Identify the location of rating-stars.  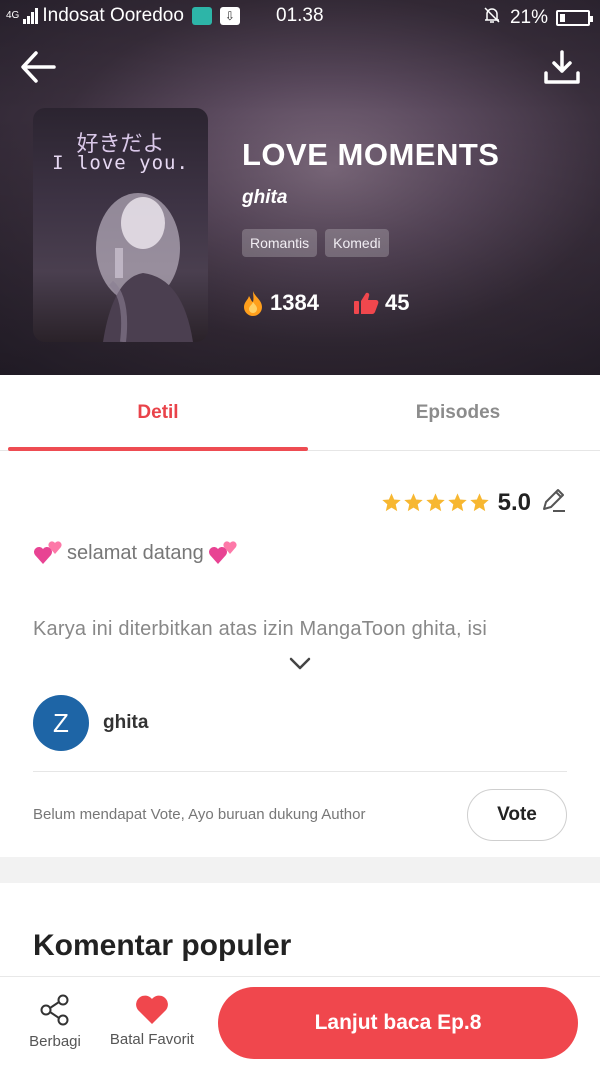
(435, 502).